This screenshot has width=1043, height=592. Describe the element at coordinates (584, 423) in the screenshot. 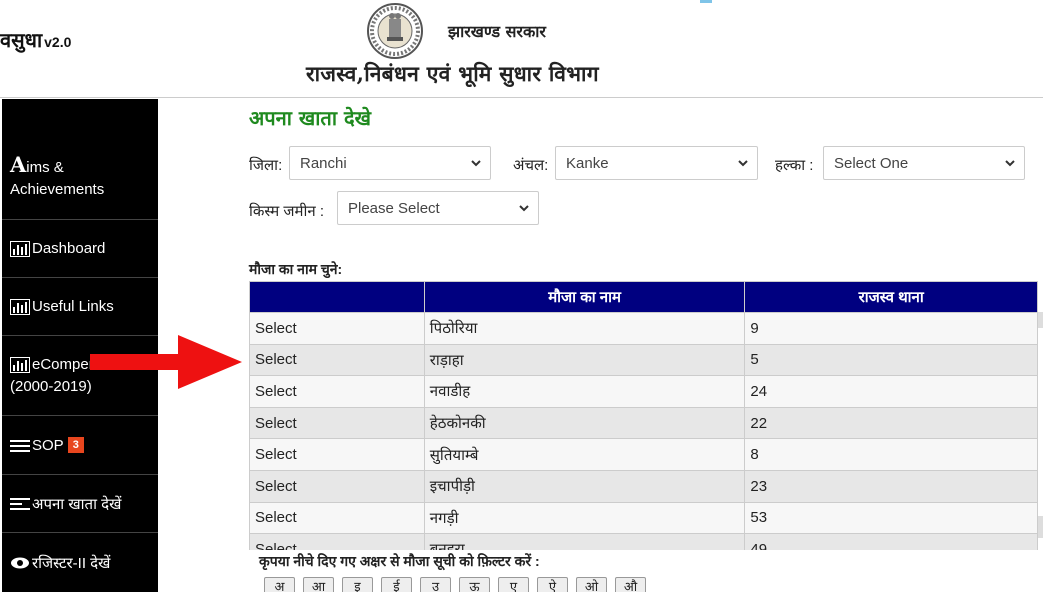

I see `mauza-name-cell: हेठकोनकी` at that location.